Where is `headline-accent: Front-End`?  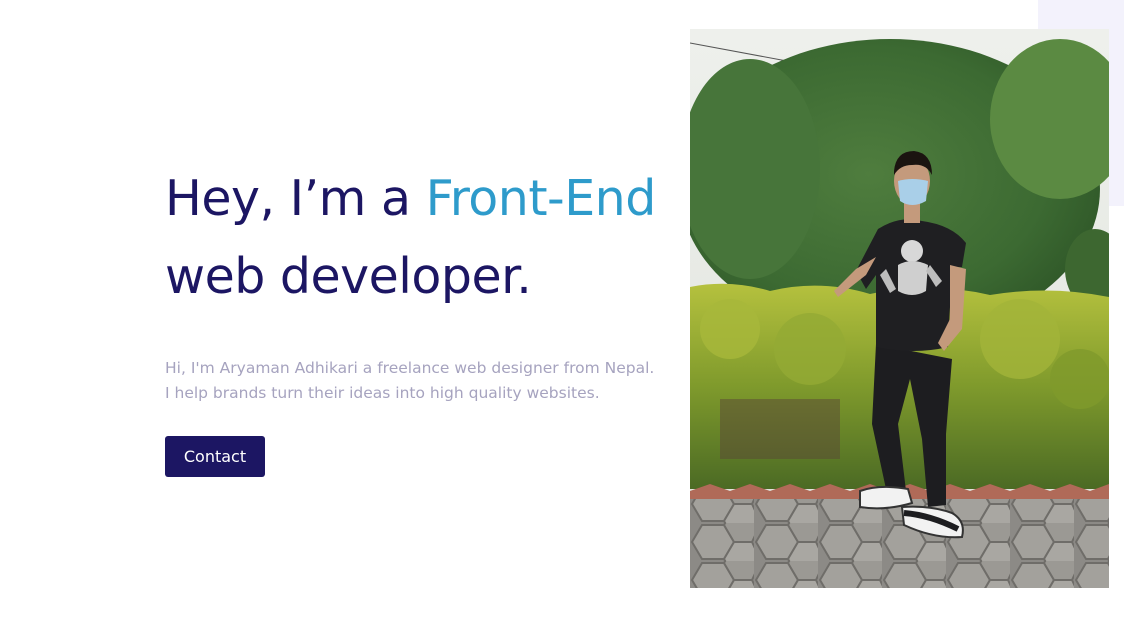
headline-accent: Front-End is located at coordinates (541, 198).